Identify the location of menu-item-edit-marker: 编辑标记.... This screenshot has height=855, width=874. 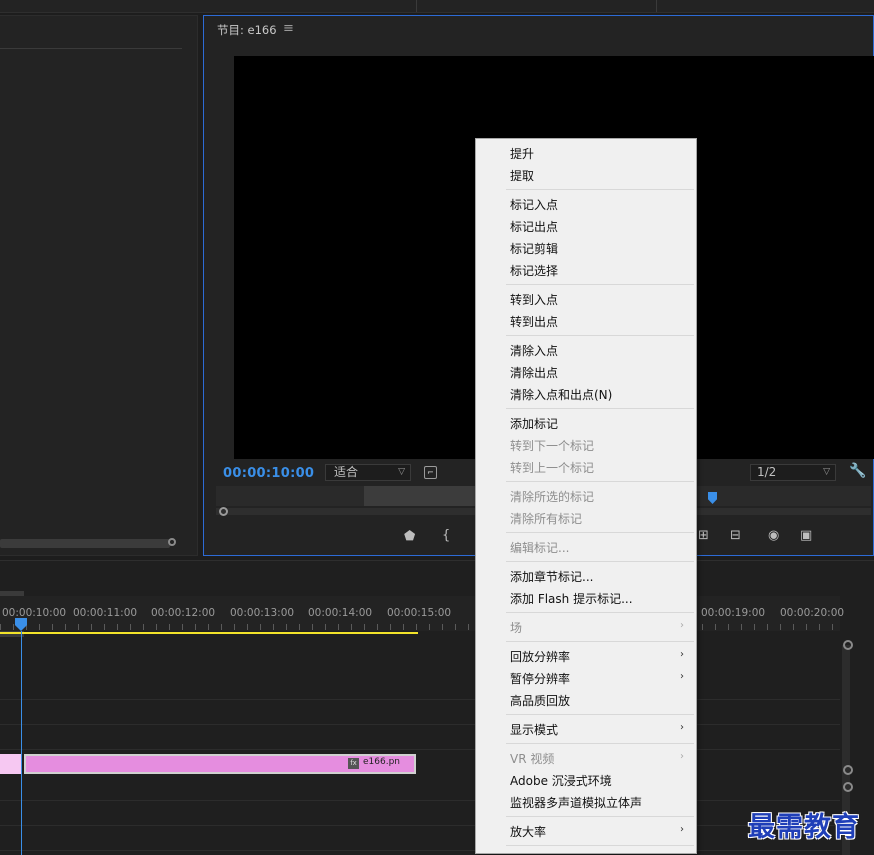
(539, 547).